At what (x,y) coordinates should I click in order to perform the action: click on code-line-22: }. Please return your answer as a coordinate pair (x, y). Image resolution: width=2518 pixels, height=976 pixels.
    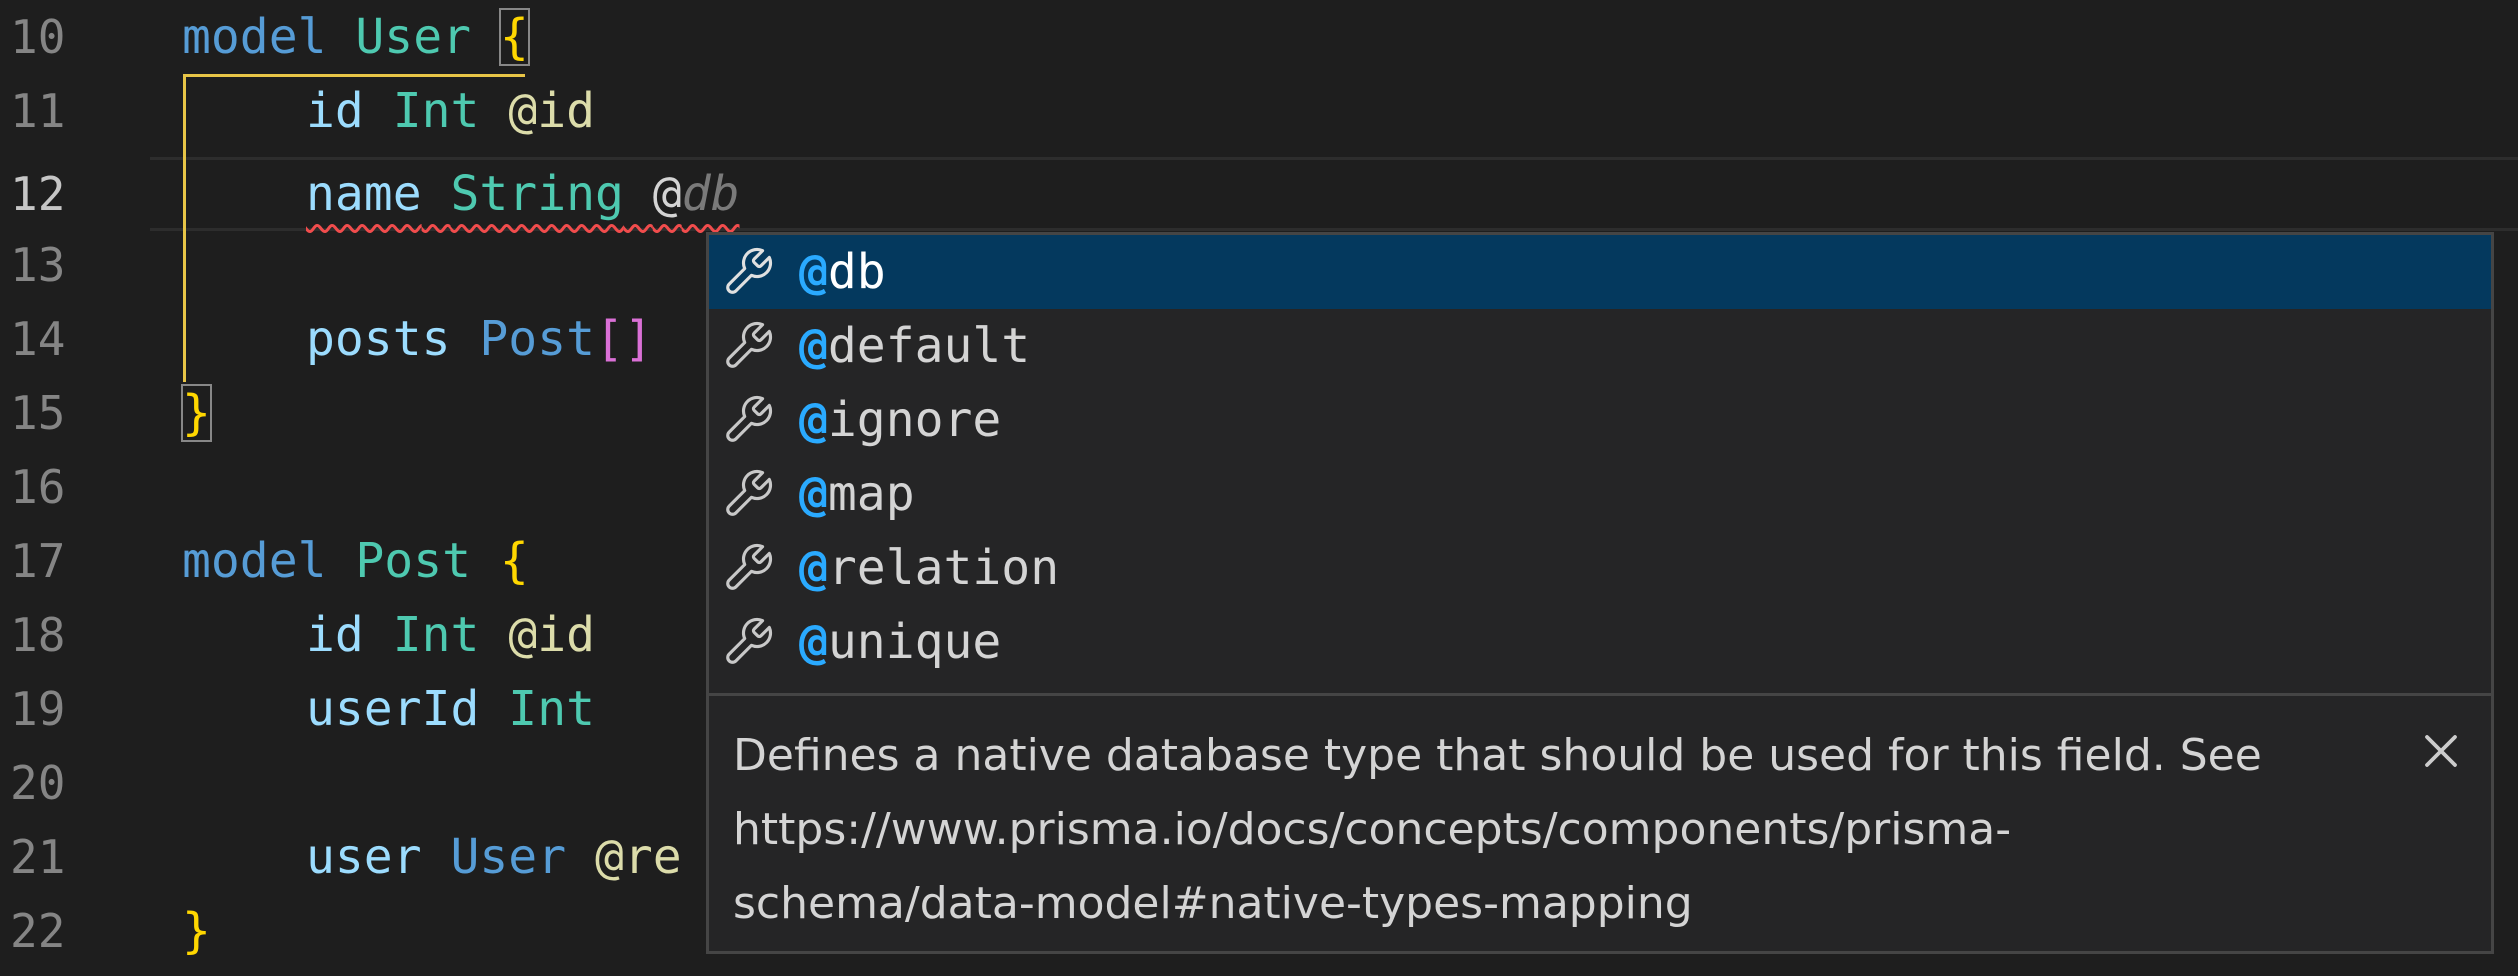
    Looking at the image, I should click on (196, 931).